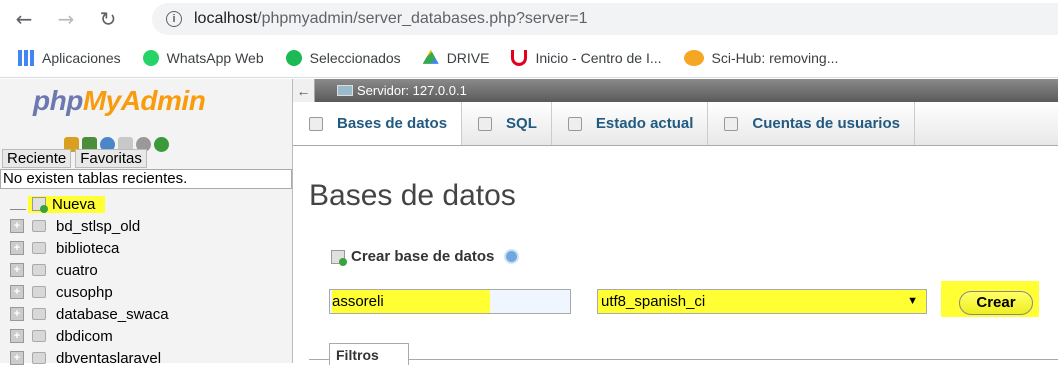 The height and width of the screenshot is (369, 1058). I want to click on tab-sql: SQL, so click(507, 123).